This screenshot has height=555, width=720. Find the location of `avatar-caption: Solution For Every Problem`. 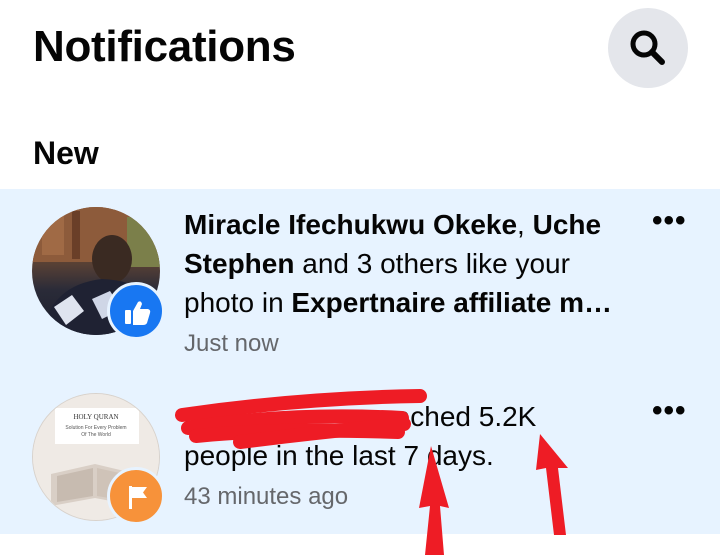

avatar-caption: Solution For Every Problem is located at coordinates (95, 428).